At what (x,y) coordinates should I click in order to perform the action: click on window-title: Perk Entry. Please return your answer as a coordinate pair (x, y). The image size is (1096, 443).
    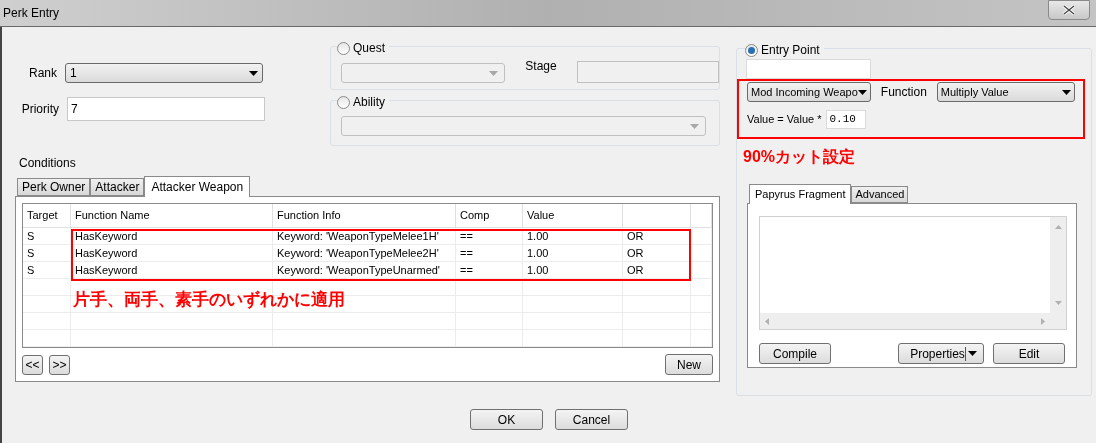
    Looking at the image, I should click on (31, 13).